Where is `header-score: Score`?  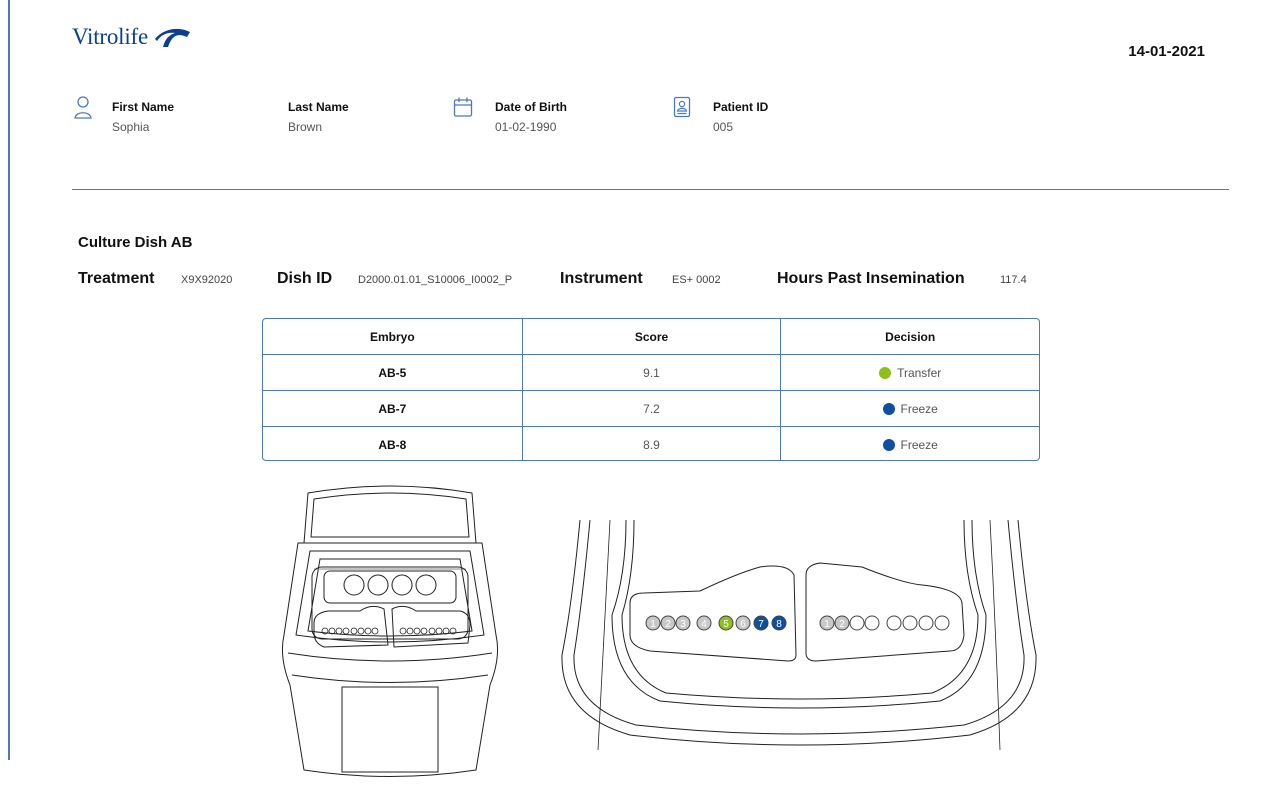
header-score: Score is located at coordinates (651, 336).